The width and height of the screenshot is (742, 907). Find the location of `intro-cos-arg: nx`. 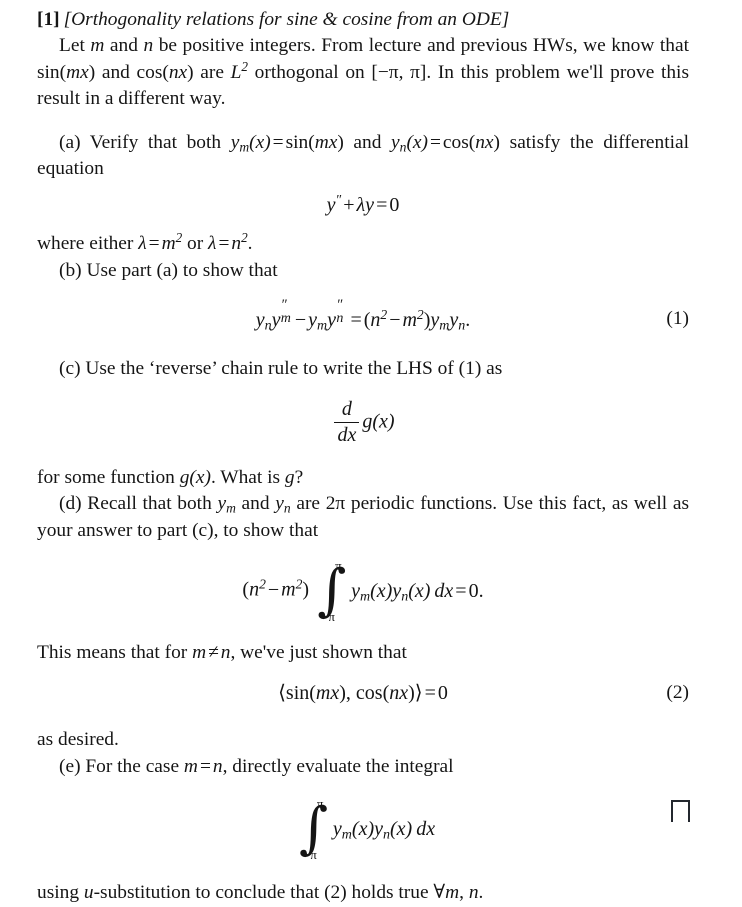

intro-cos-arg: nx is located at coordinates (178, 72).